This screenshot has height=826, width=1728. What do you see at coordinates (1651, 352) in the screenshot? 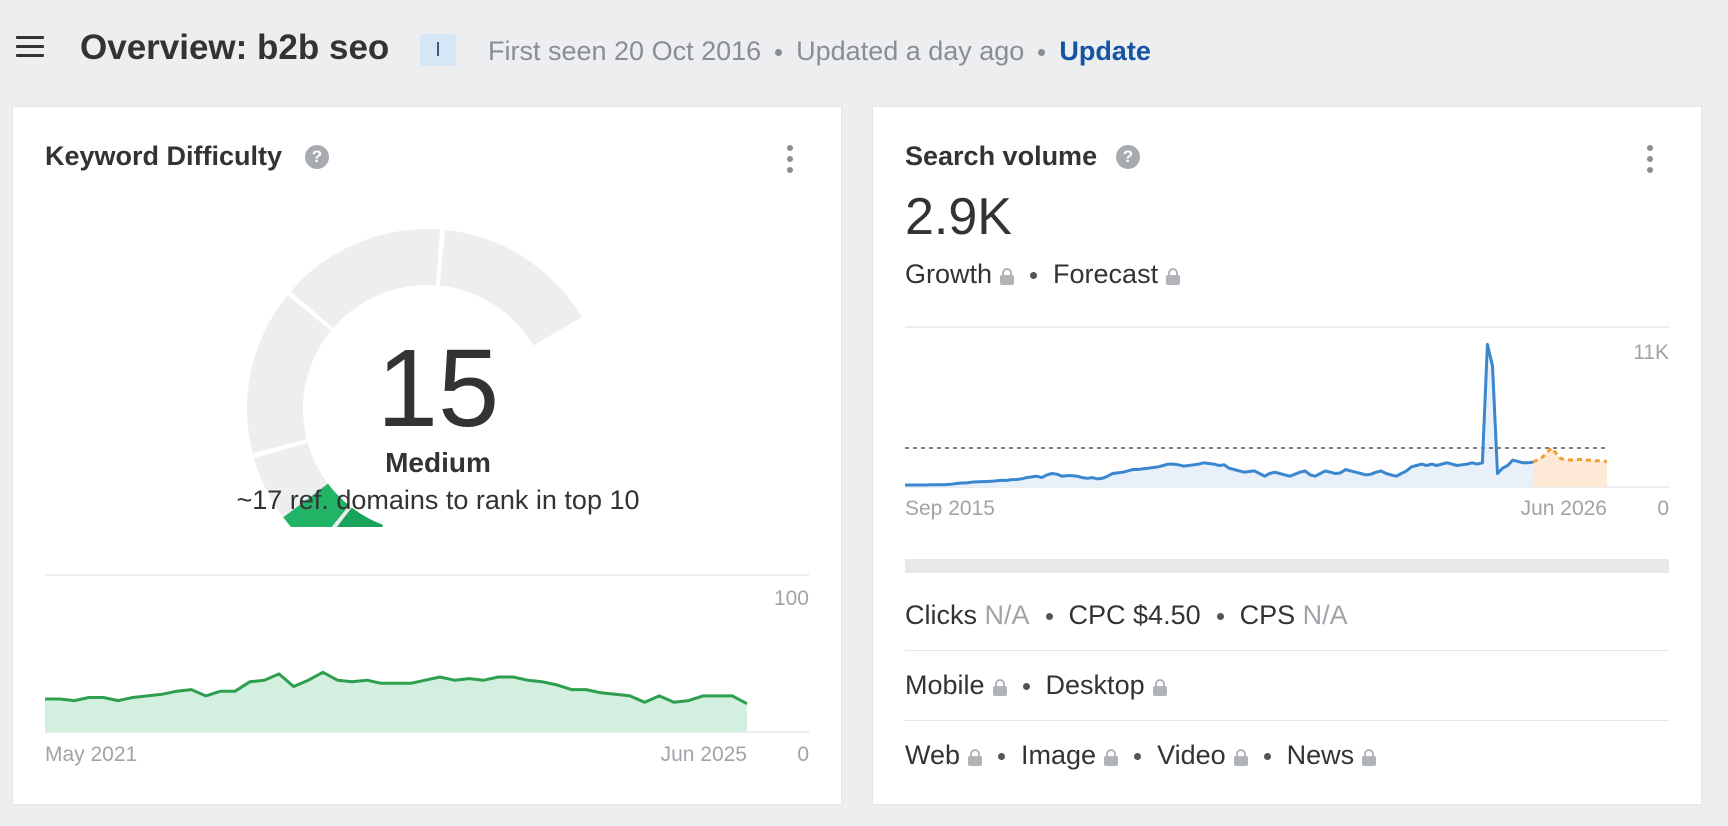
I see `y-axis-max-label: 11K` at bounding box center [1651, 352].